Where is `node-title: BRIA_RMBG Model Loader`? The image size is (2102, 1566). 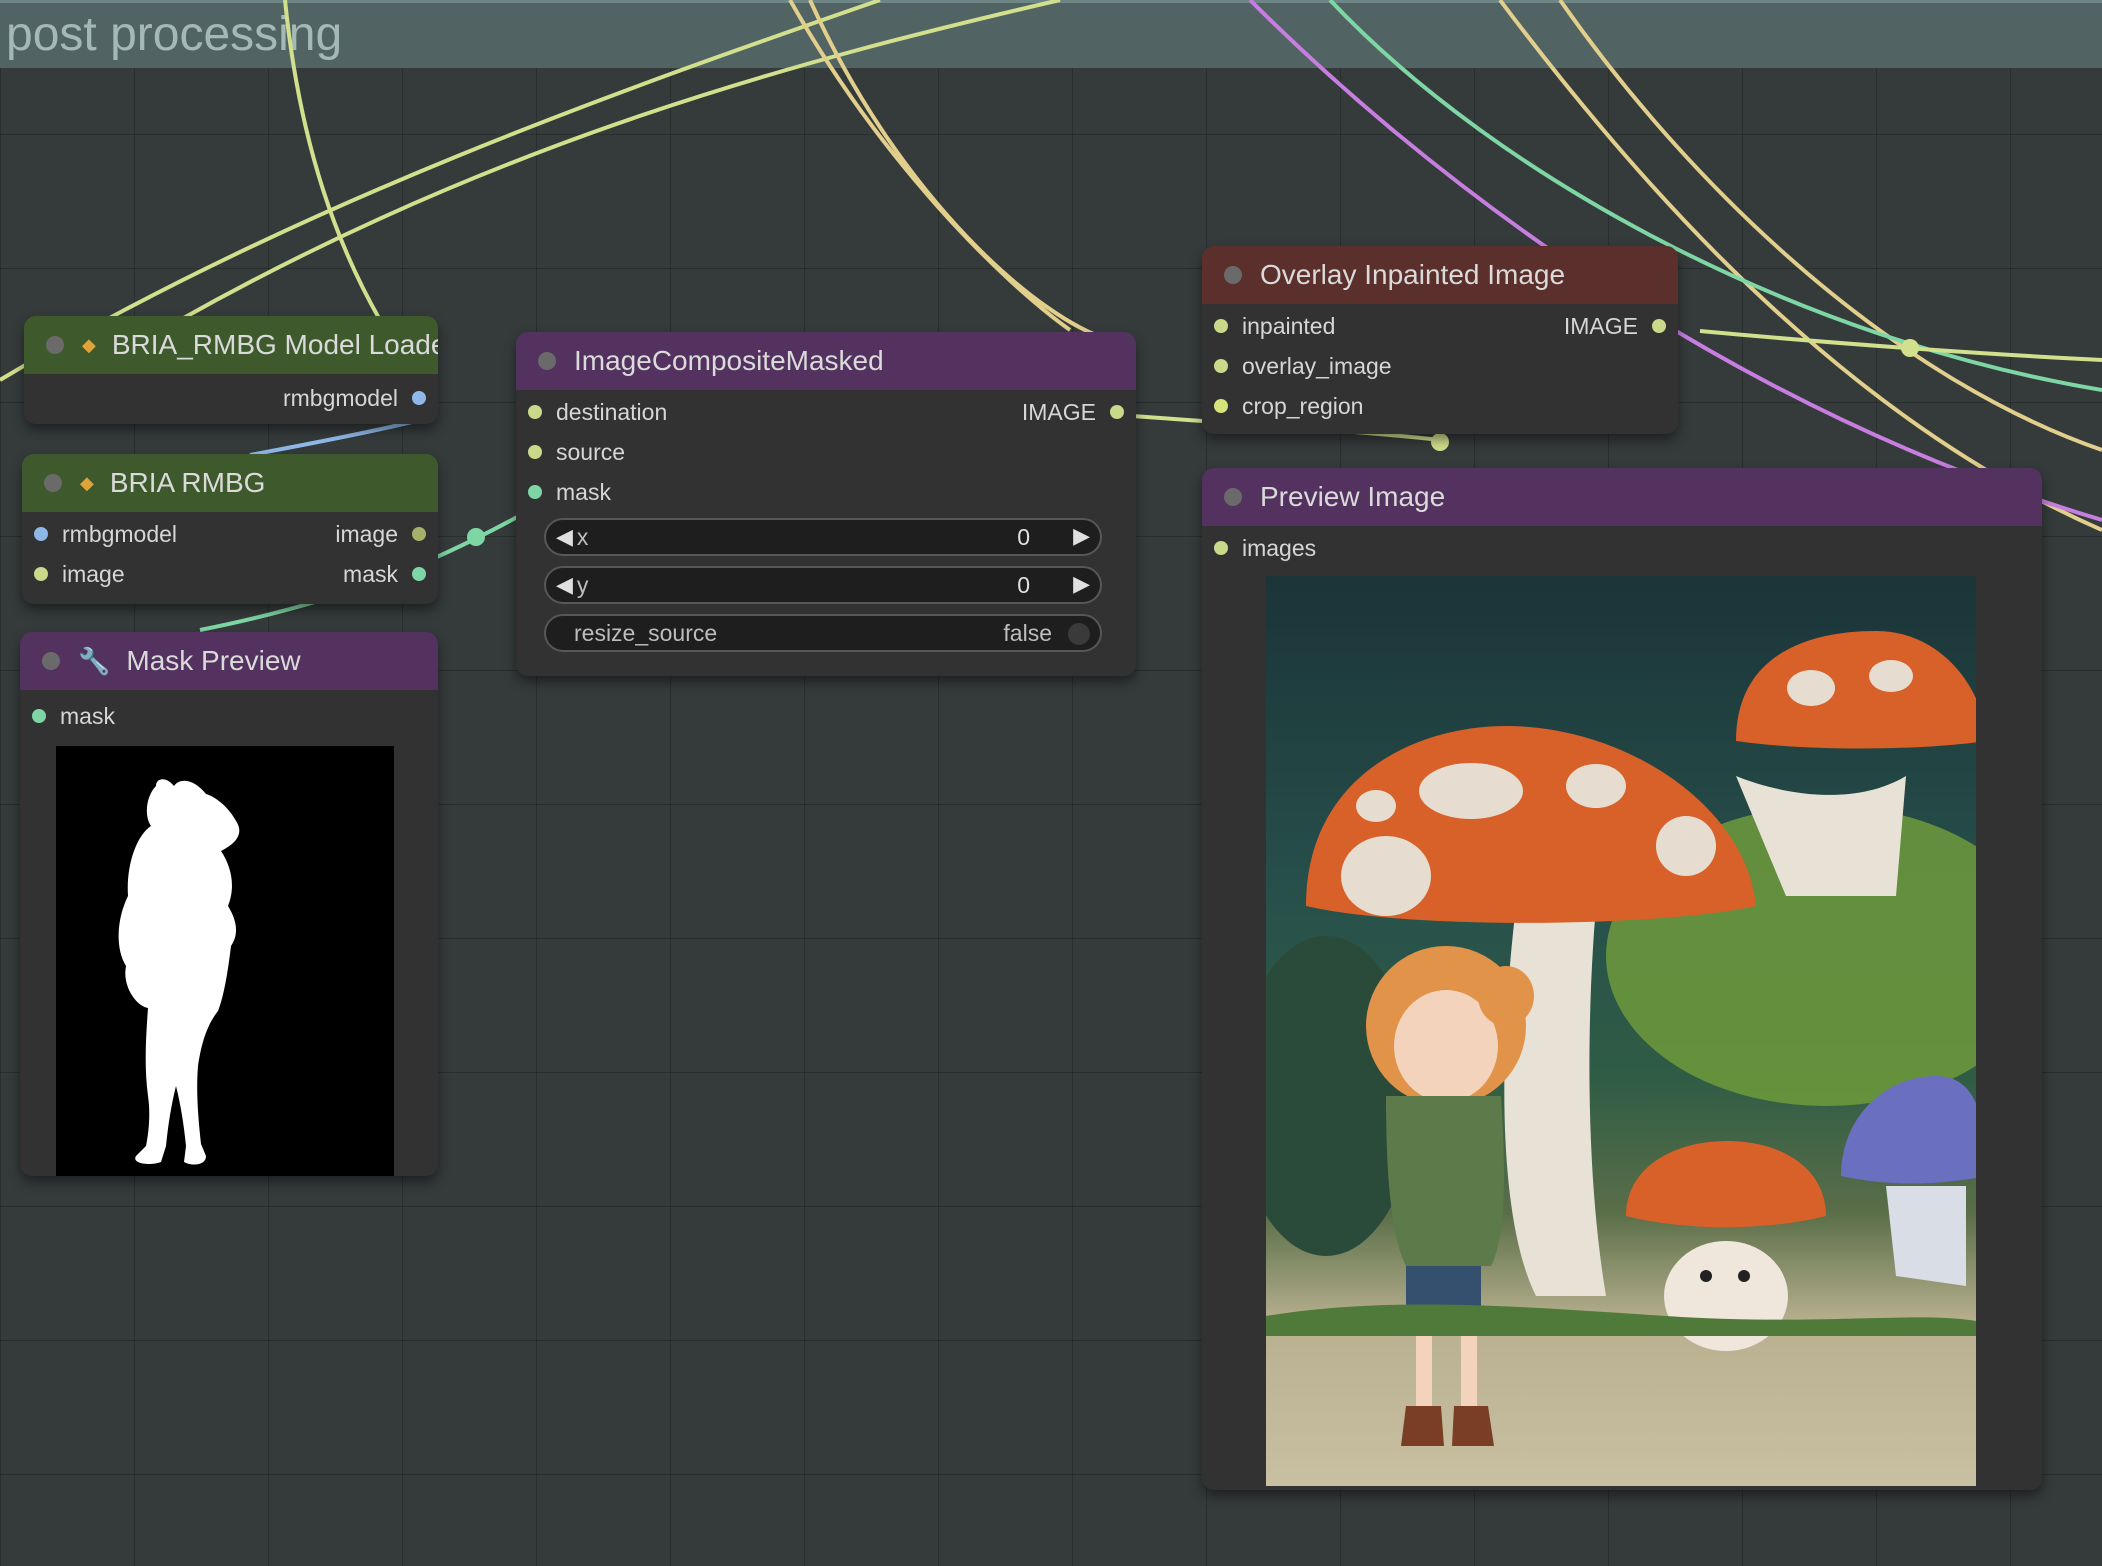 node-title: BRIA_RMBG Model Loader is located at coordinates (274, 344).